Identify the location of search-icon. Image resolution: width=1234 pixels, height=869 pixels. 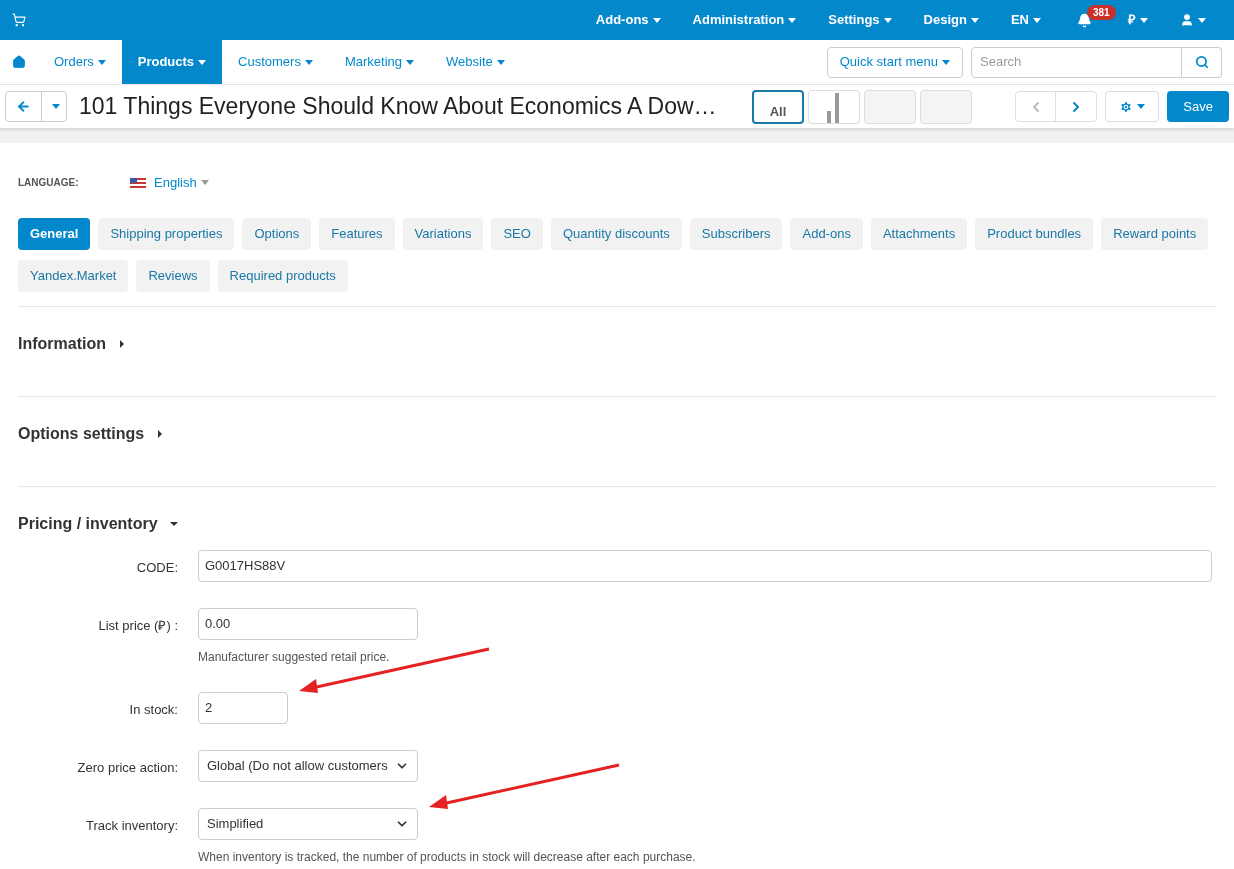
(1201, 62).